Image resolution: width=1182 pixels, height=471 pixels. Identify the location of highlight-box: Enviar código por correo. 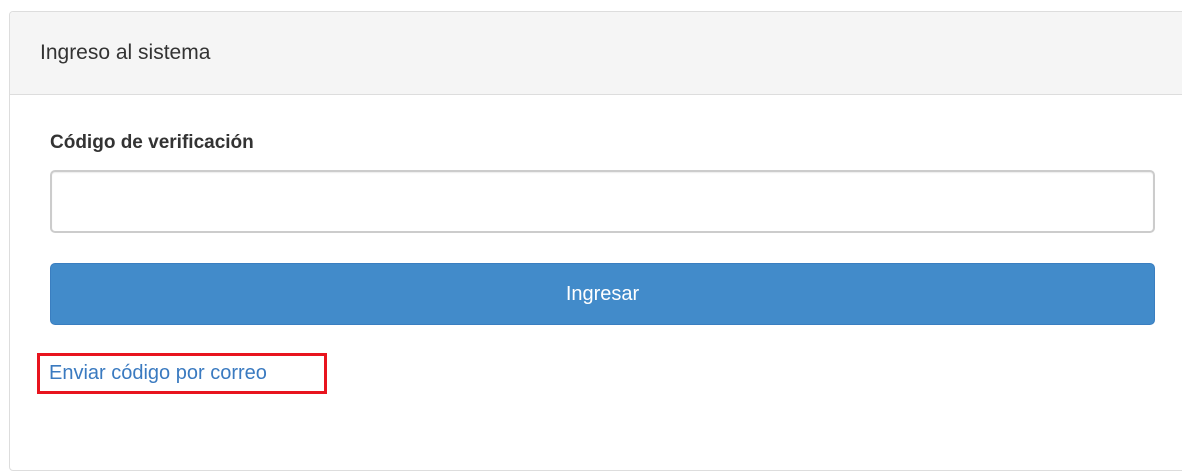
(182, 373).